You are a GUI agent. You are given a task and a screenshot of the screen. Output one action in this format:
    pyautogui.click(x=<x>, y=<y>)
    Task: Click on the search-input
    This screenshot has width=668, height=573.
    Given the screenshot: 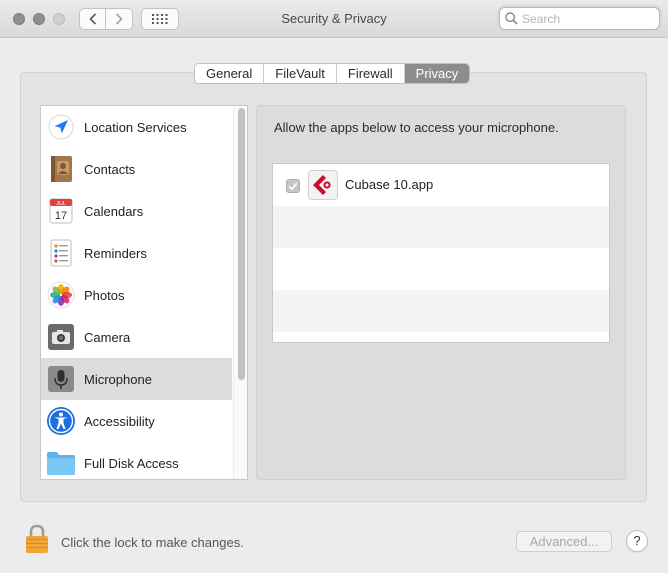 What is the action you would take?
    pyautogui.click(x=587, y=18)
    